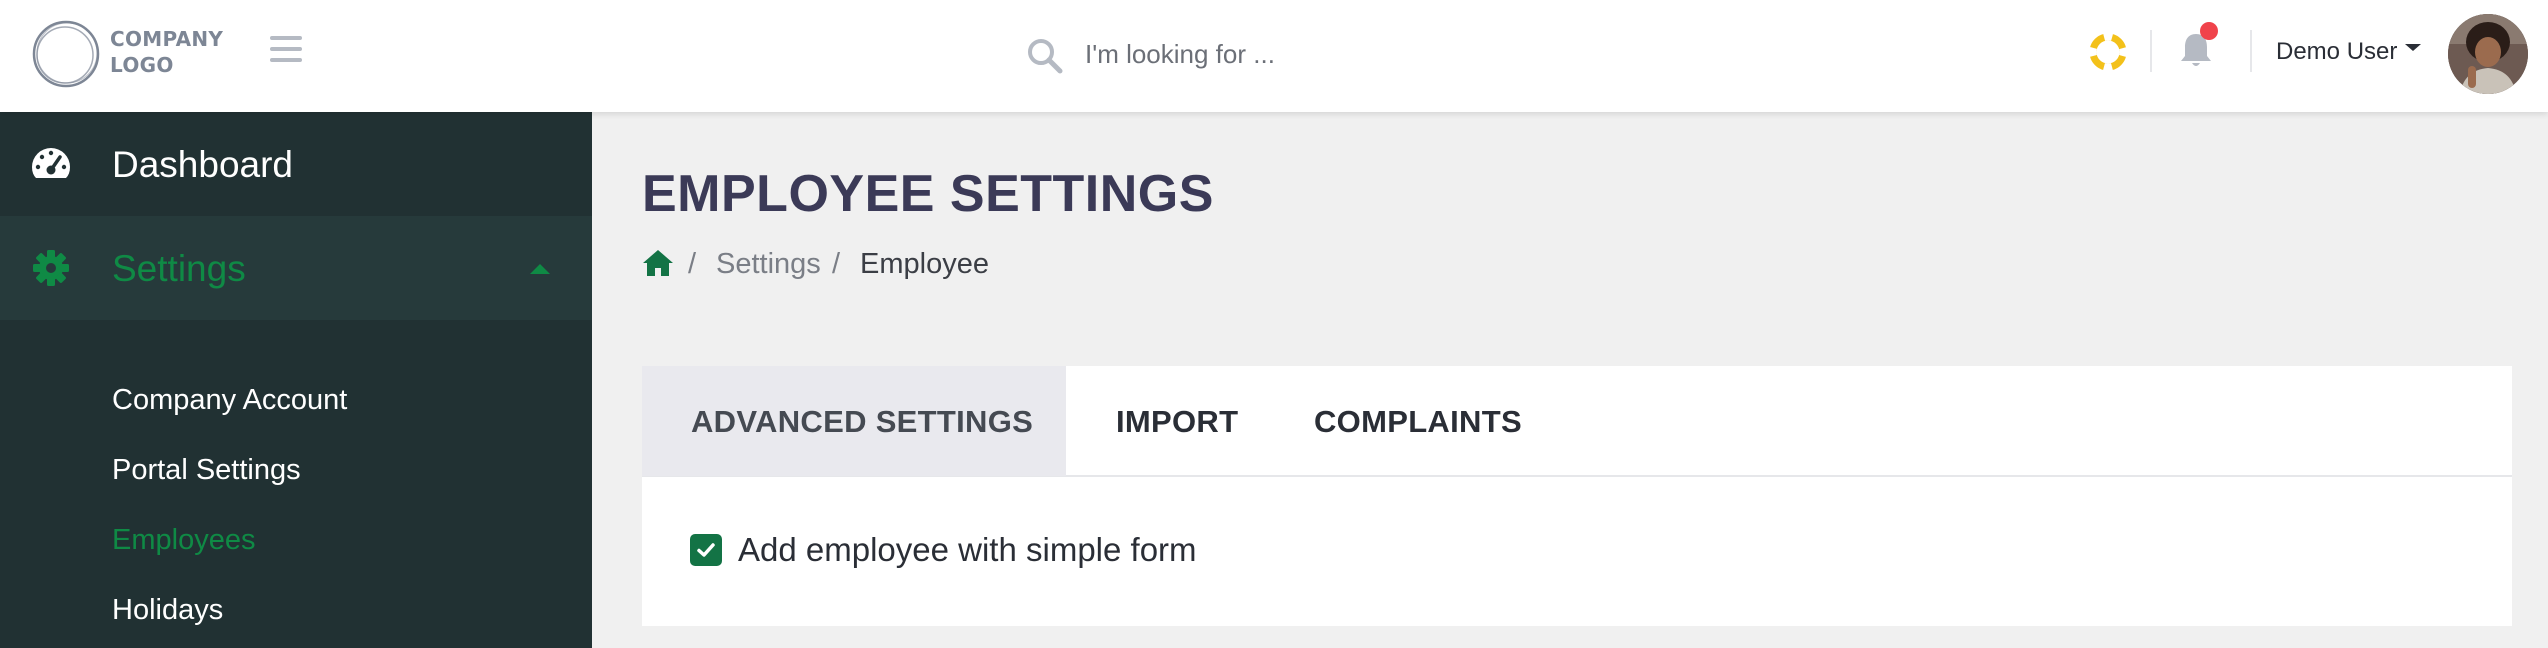  What do you see at coordinates (2488, 54) in the screenshot?
I see `avatar` at bounding box center [2488, 54].